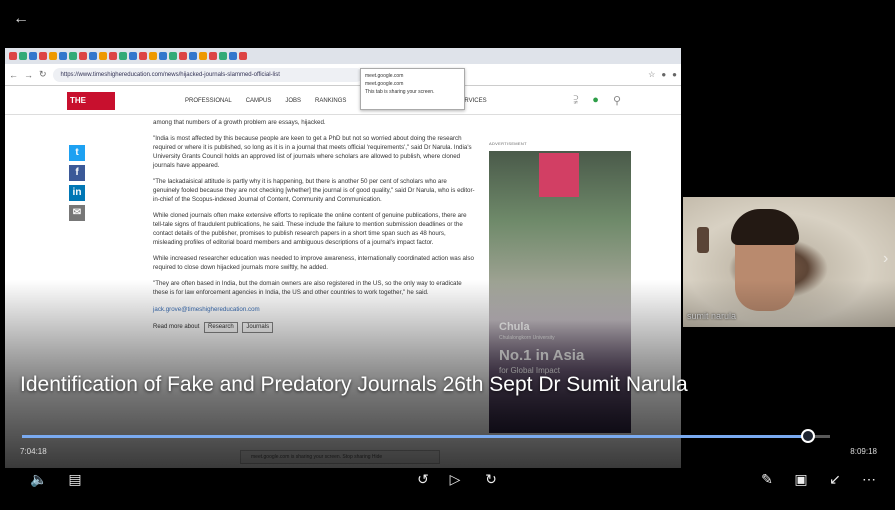 This screenshot has width=895, height=510. What do you see at coordinates (77, 153) in the screenshot?
I see `twitter-icon: t` at bounding box center [77, 153].